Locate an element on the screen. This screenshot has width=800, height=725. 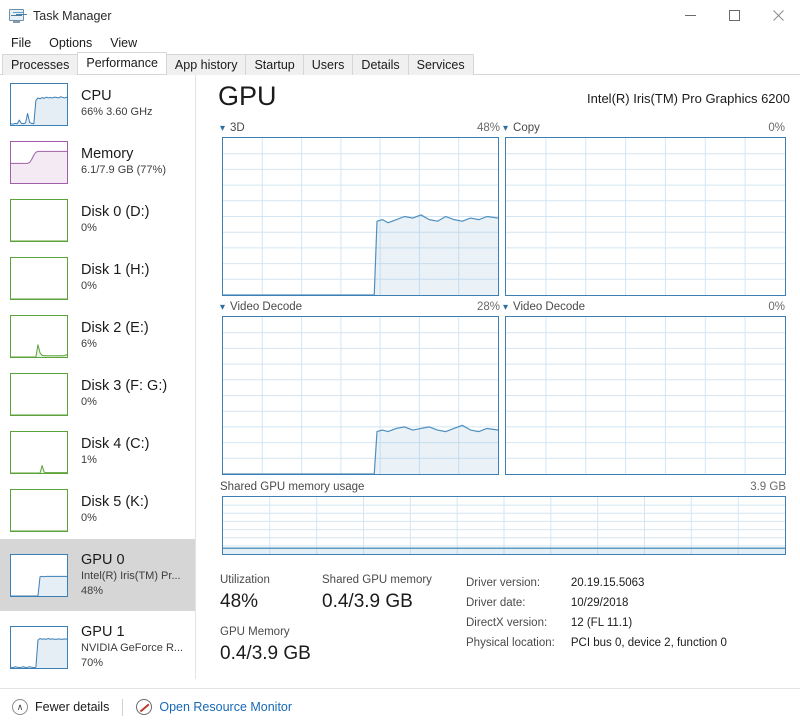
resource-monitor-icon is located at coordinates (144, 707).